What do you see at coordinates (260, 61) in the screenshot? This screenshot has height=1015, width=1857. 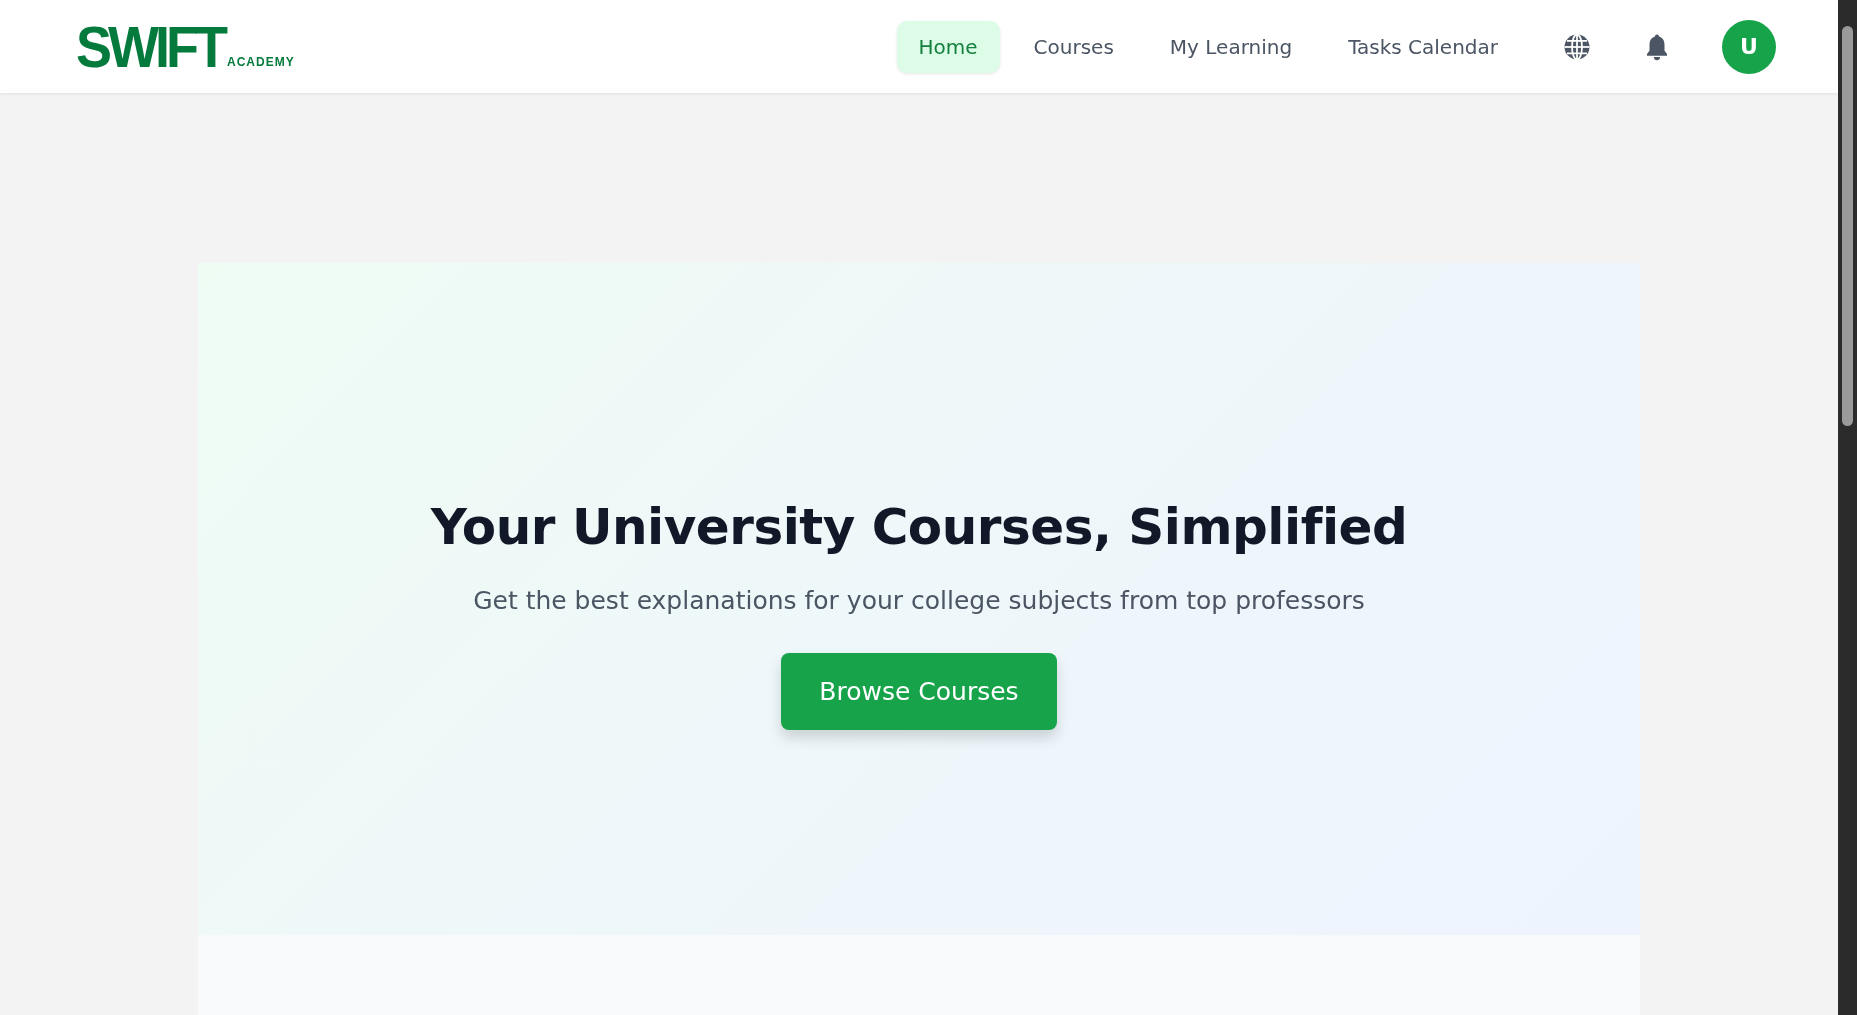 I see `logo-tagline: ACADEMY` at bounding box center [260, 61].